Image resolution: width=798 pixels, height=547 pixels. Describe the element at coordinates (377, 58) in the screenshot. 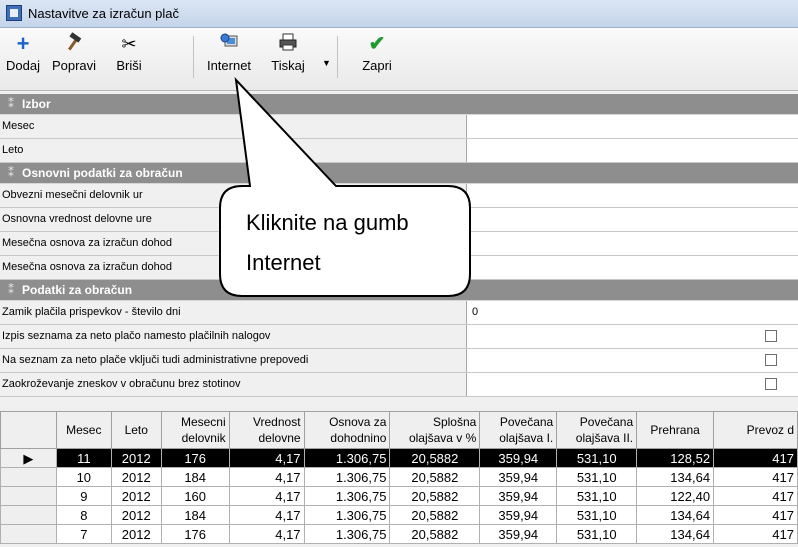

I see `close-button: ✔ Zapri` at that location.